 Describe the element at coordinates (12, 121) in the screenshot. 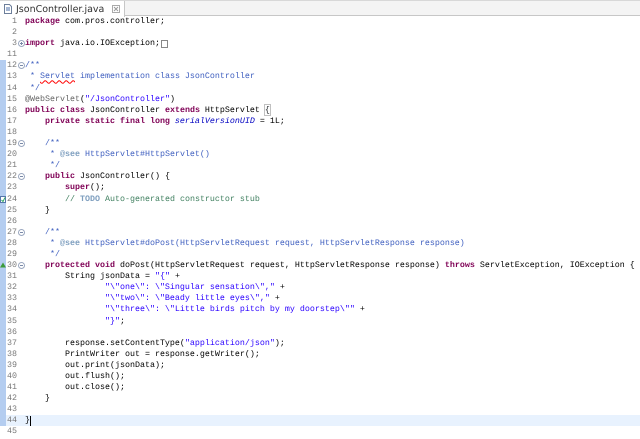

I see `line-number: 17` at that location.